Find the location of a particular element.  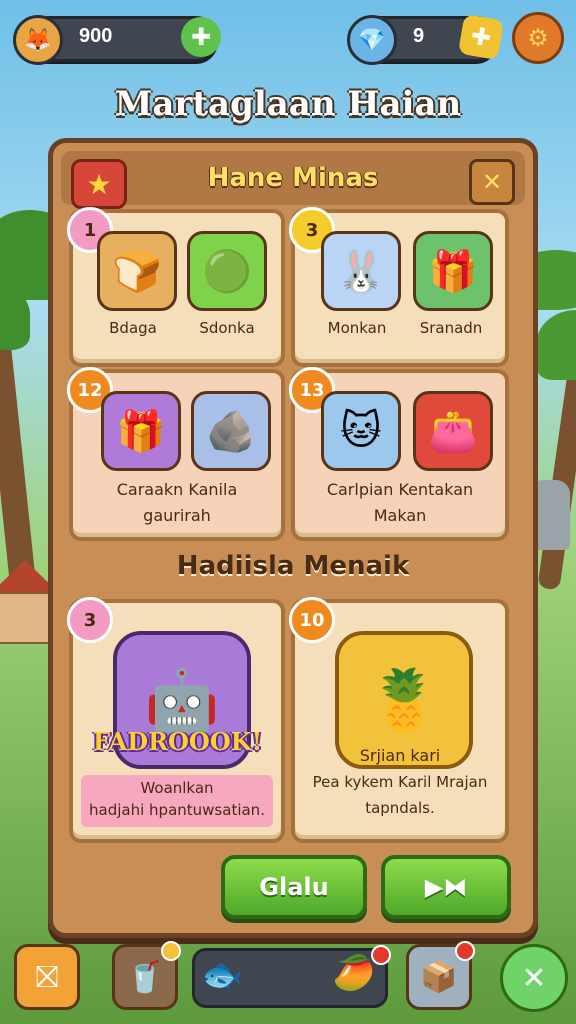

house-decoration is located at coordinates (30, 602).